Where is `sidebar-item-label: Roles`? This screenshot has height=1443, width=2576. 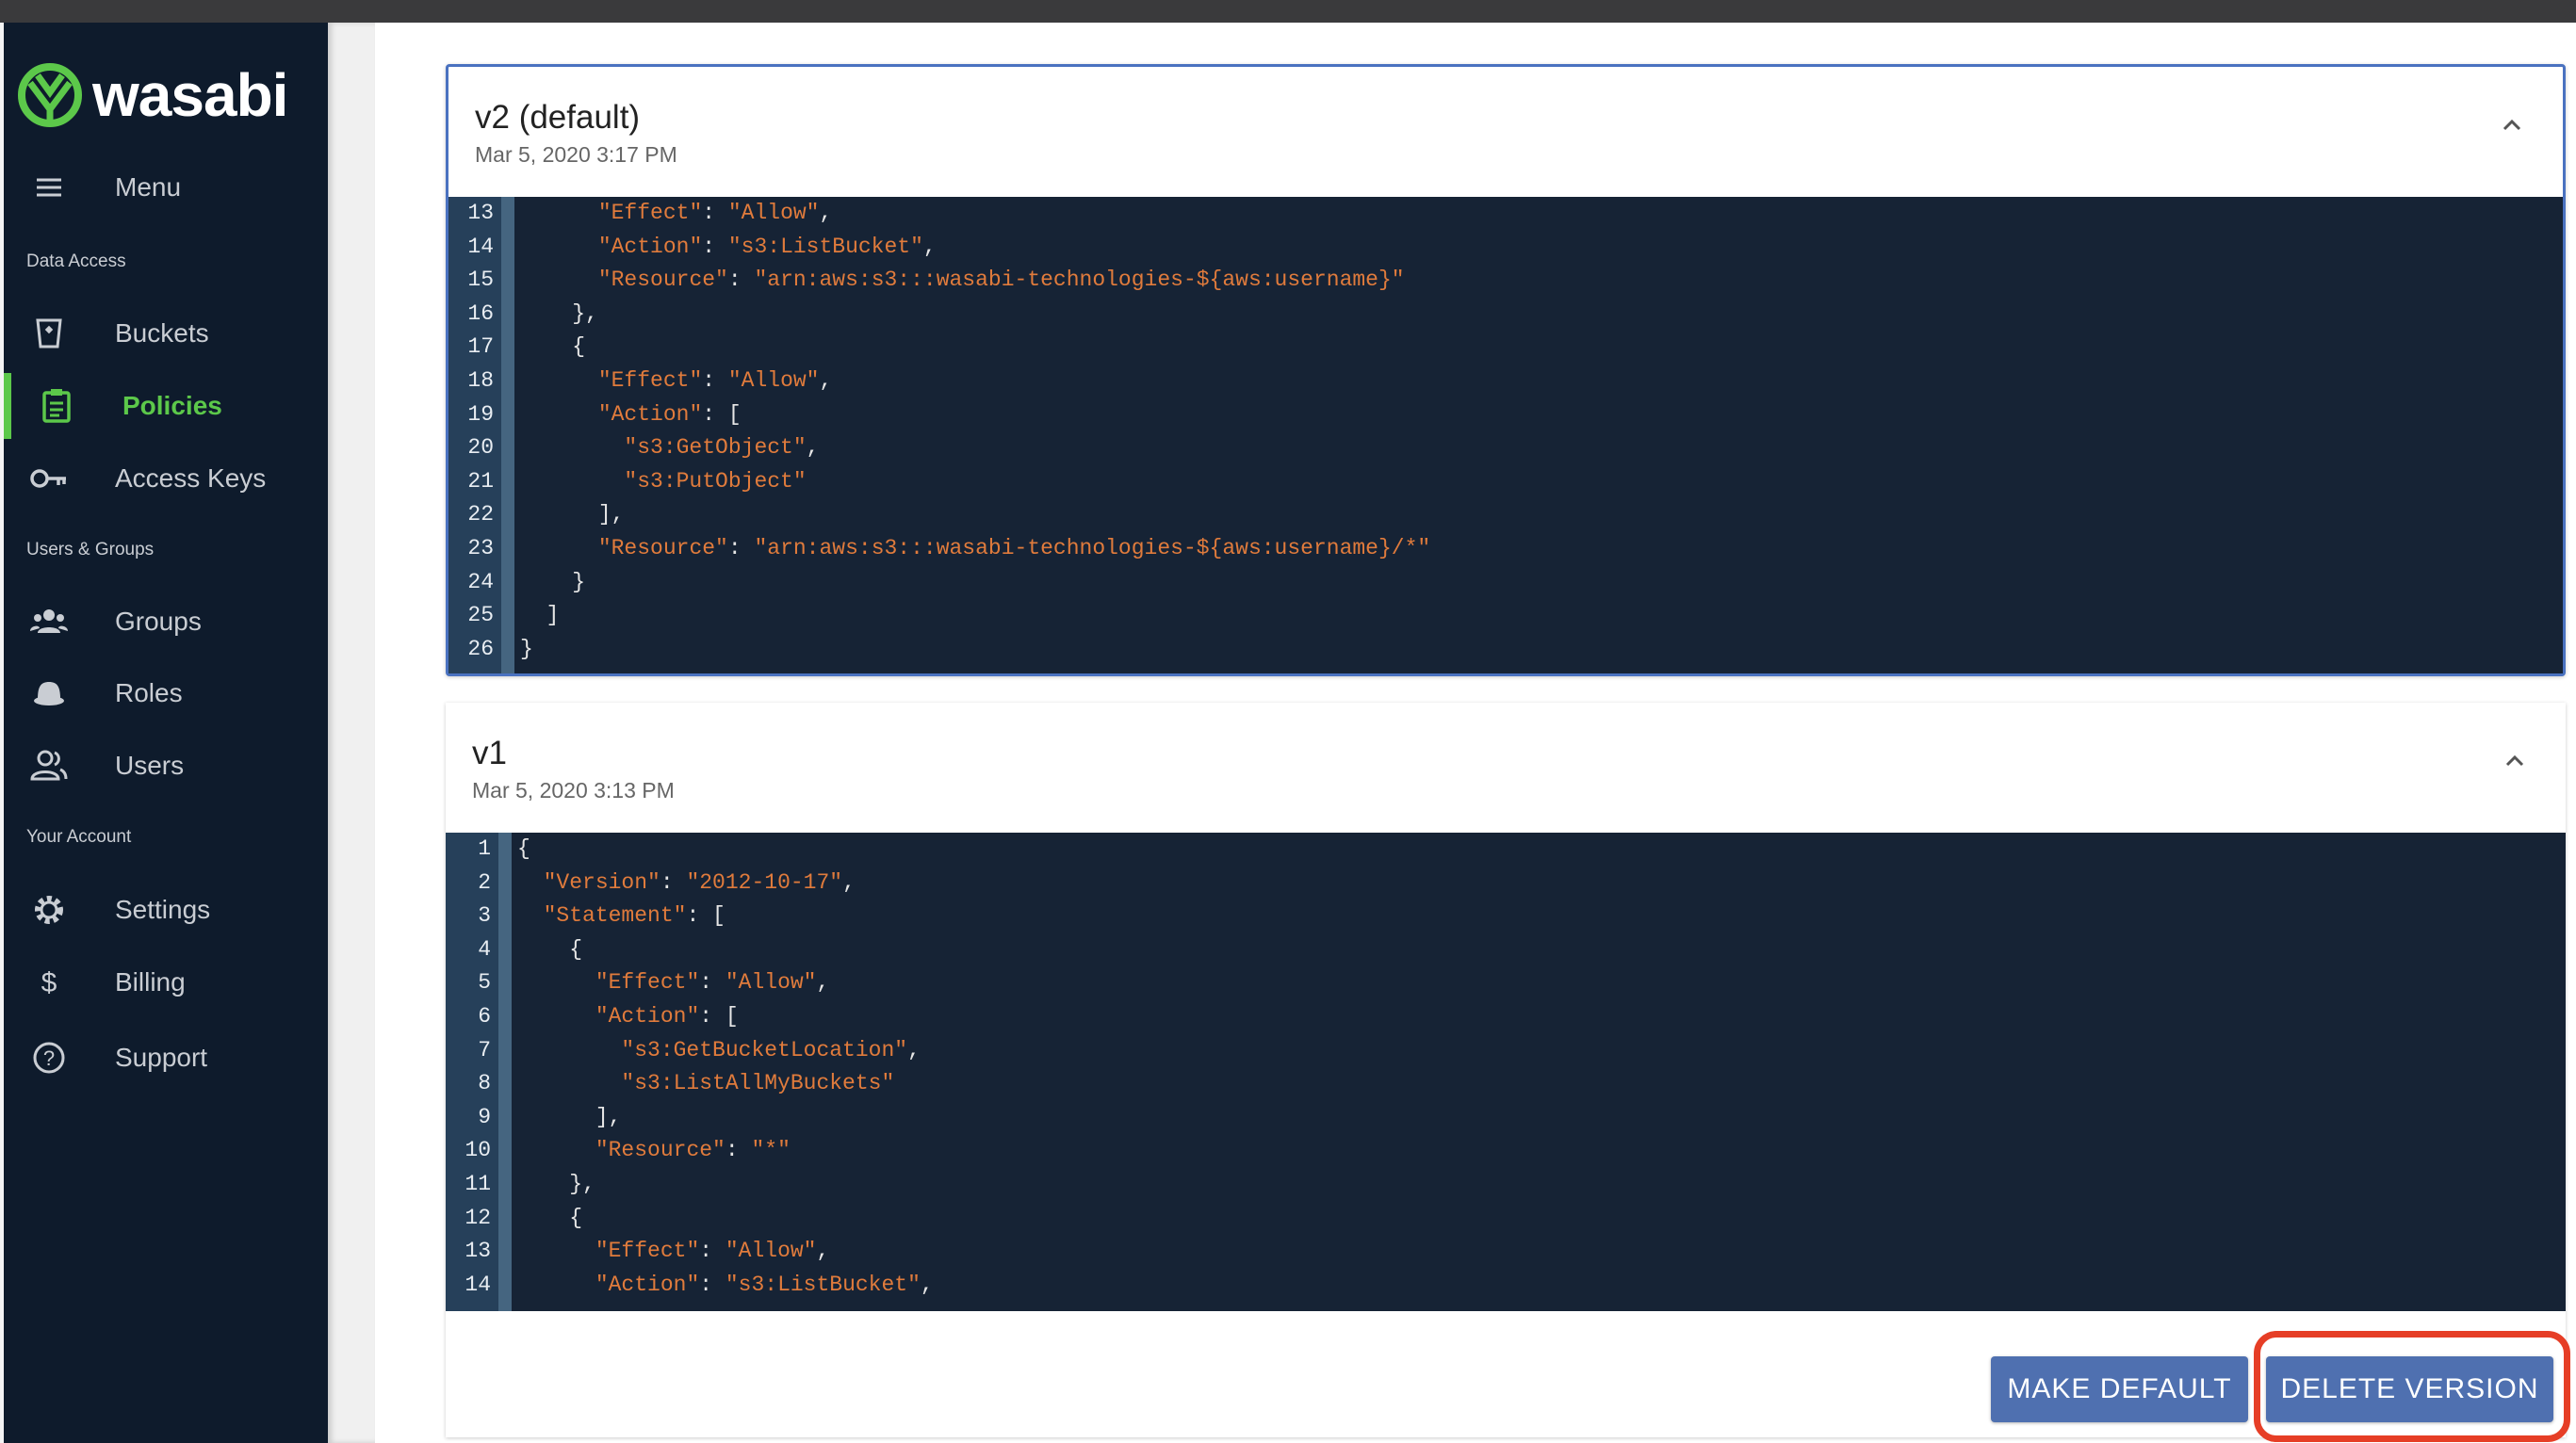
sidebar-item-label: Roles is located at coordinates (149, 692).